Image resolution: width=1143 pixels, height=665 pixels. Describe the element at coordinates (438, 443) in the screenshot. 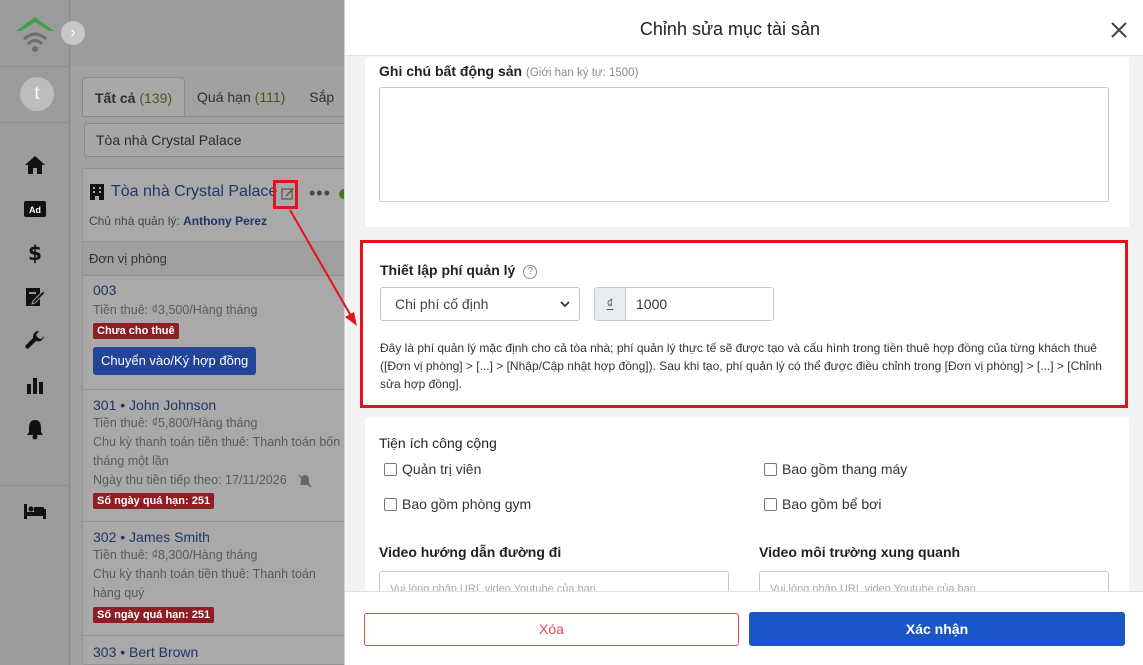

I see `amenities-label: Tiện ích công cộng` at that location.